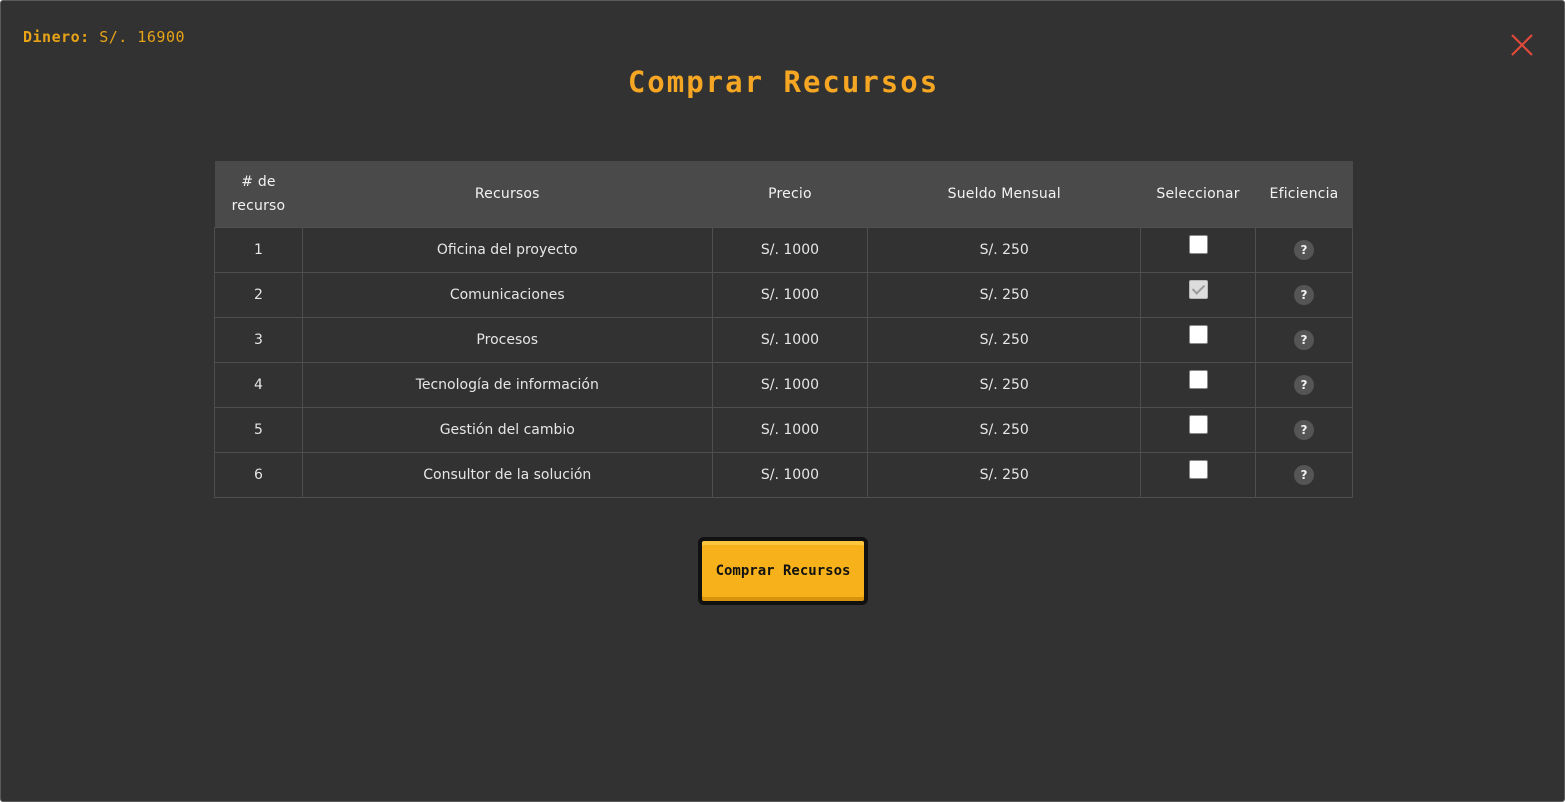 This screenshot has height=802, width=1565. I want to click on resource-name: Consultor de la solución, so click(507, 474).